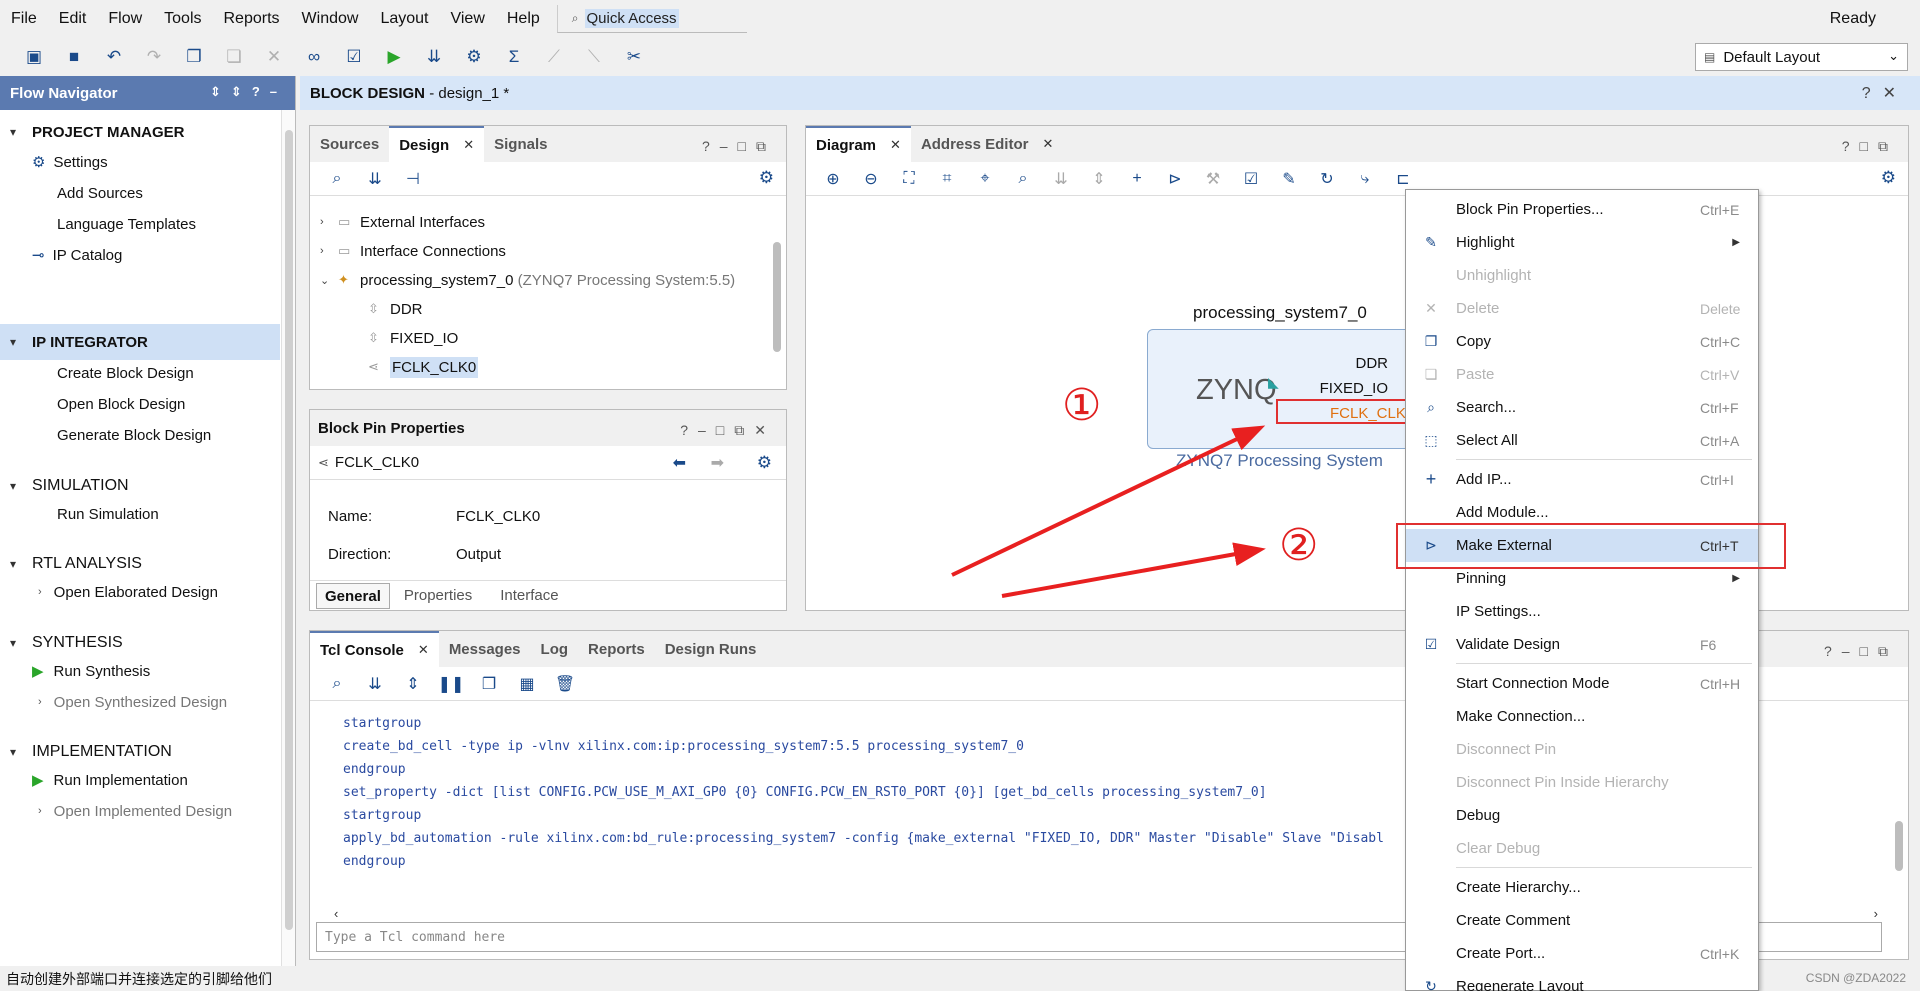 Image resolution: width=1920 pixels, height=991 pixels. Describe the element at coordinates (1899, 811) in the screenshot. I see `console-scrollbar` at that location.